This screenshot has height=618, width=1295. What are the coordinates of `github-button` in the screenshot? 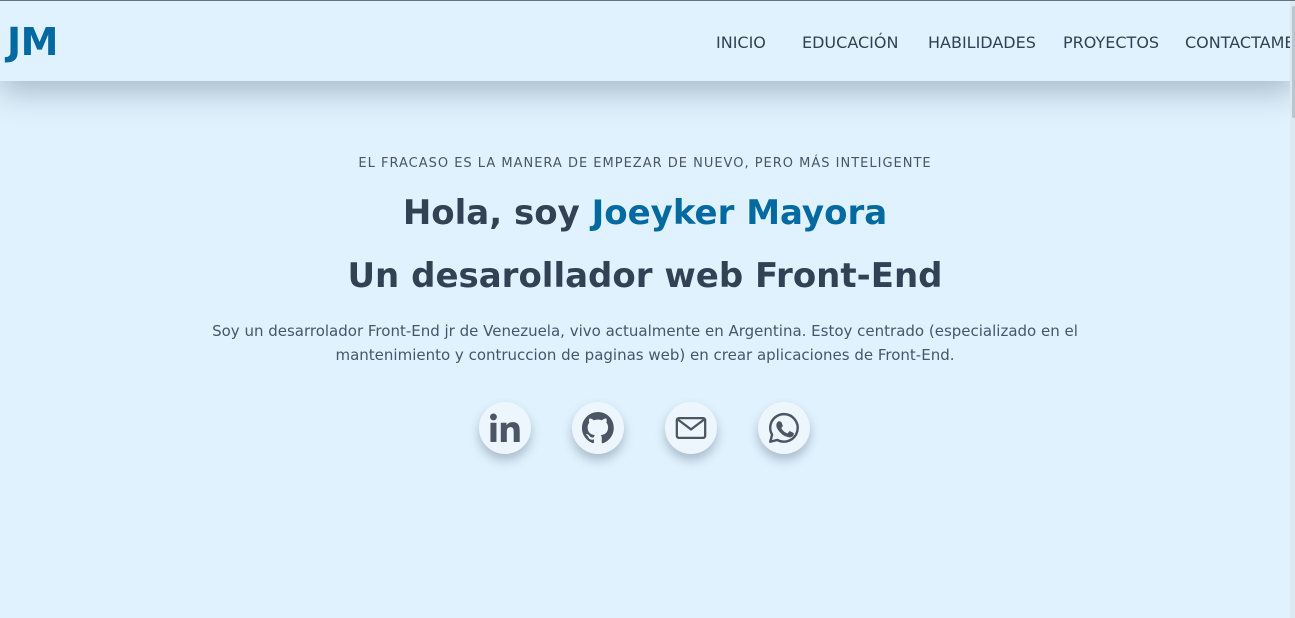 It's located at (598, 428).